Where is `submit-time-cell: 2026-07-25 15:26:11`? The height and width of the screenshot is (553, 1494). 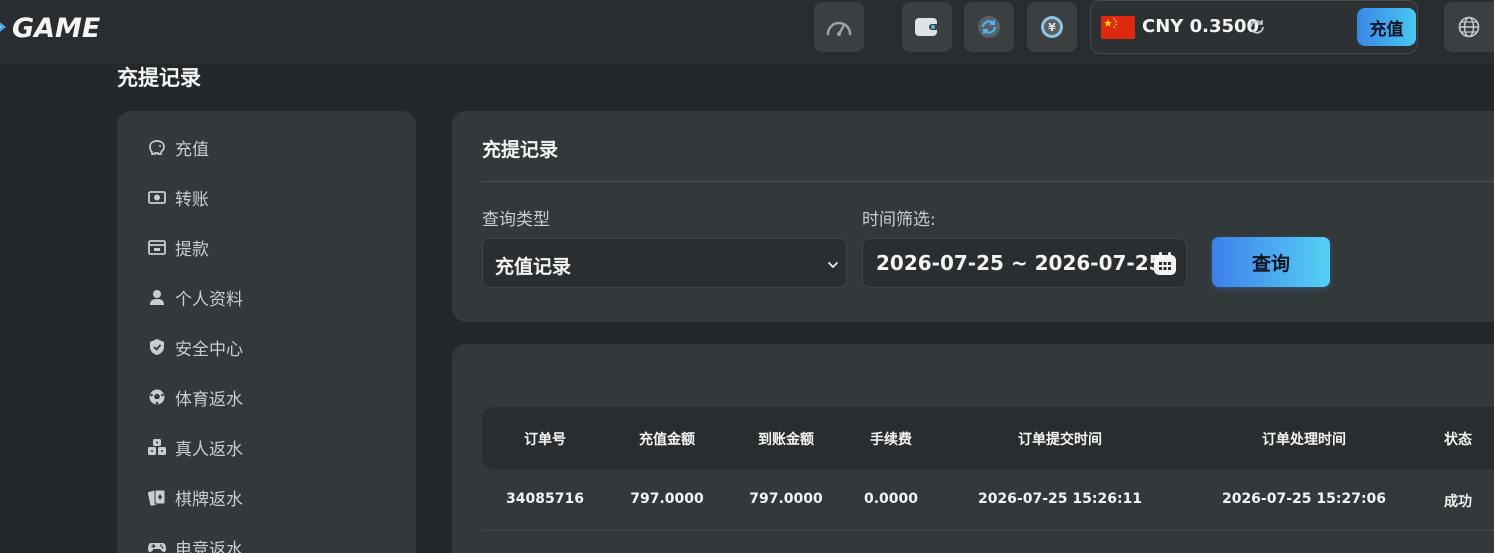 submit-time-cell: 2026-07-25 15:26:11 is located at coordinates (1060, 499).